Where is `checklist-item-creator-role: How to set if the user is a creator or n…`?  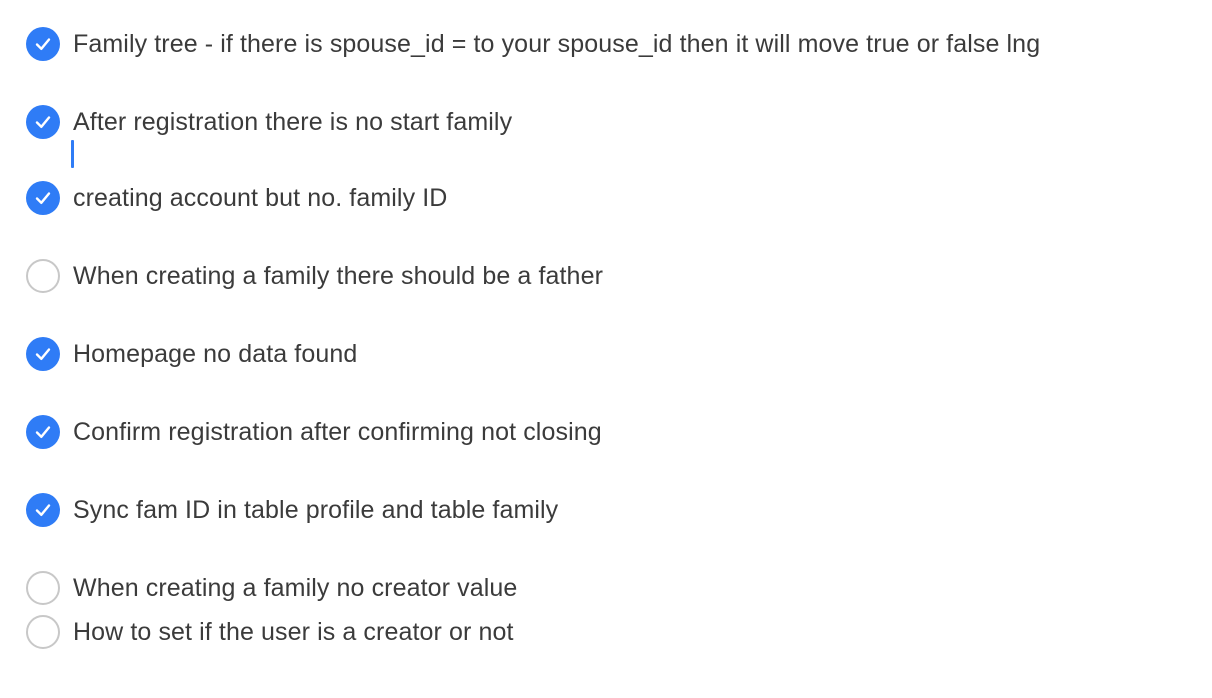
checklist-item-creator-role: How to set if the user is a creator or n… is located at coordinates (270, 632).